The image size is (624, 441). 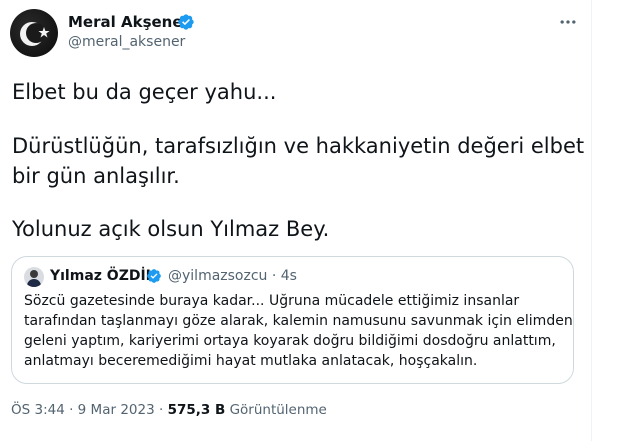 I want to click on column-divider, so click(x=591, y=220).